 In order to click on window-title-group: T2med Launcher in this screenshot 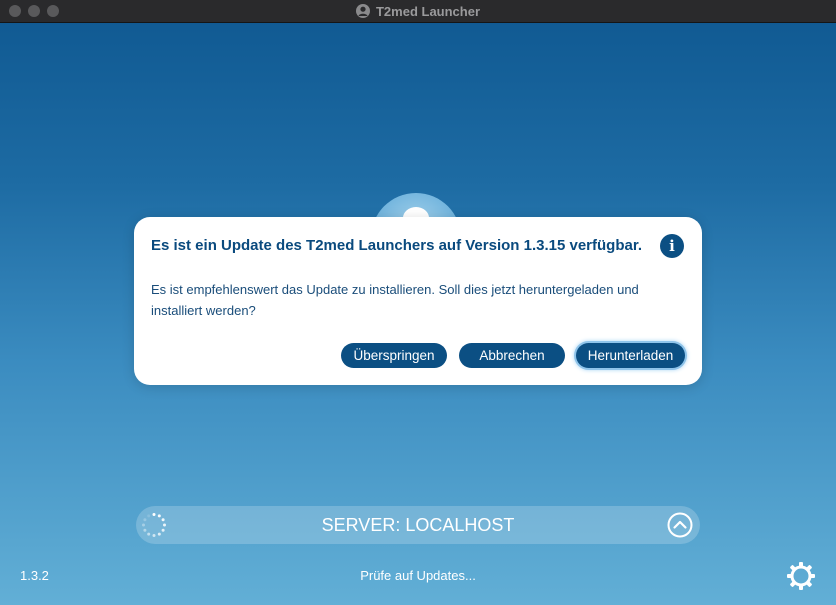, I will do `click(418, 11)`.